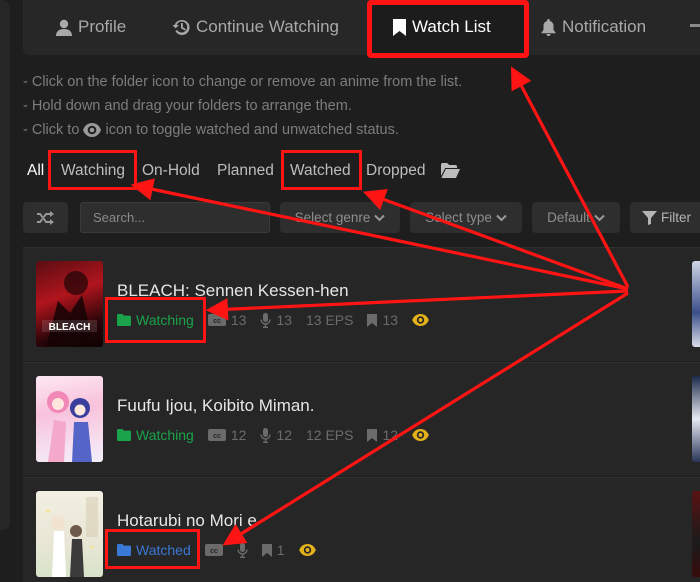 Image resolution: width=700 pixels, height=582 pixels. What do you see at coordinates (70, 327) in the screenshot?
I see `poster-logo: BLEACH` at bounding box center [70, 327].